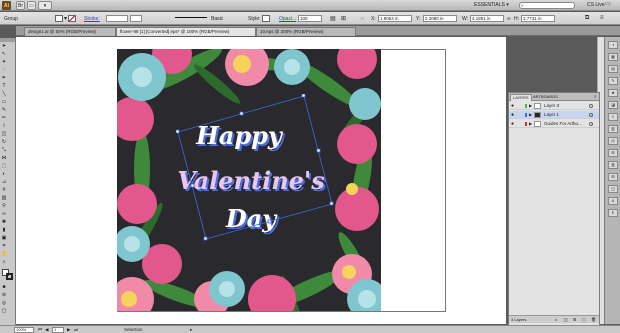 Image resolution: width=620 pixels, height=333 pixels. Describe the element at coordinates (584, 319) in the screenshot. I see `new-layer-icon: ▢` at that location.